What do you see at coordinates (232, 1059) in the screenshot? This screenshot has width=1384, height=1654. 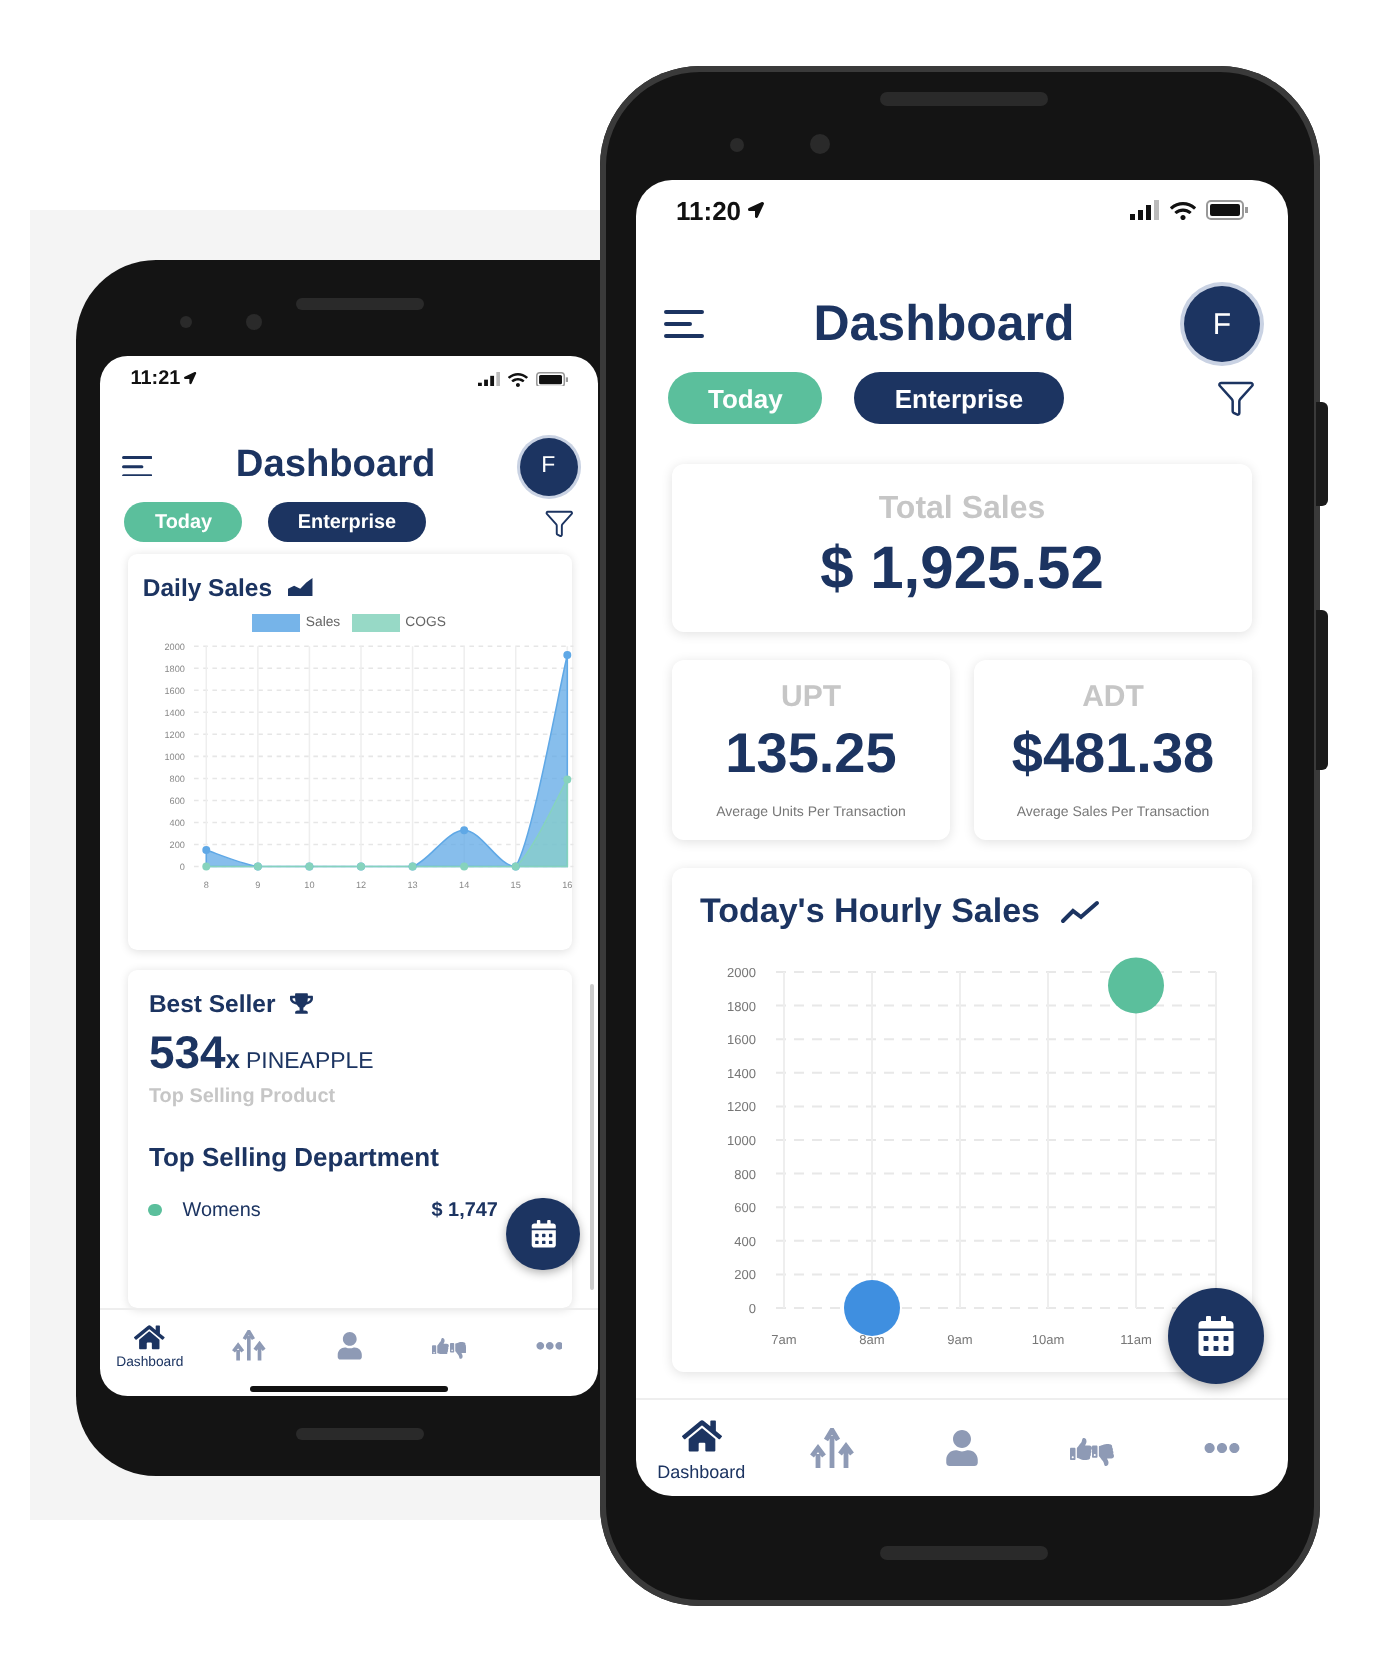 I see `unit-label: x` at bounding box center [232, 1059].